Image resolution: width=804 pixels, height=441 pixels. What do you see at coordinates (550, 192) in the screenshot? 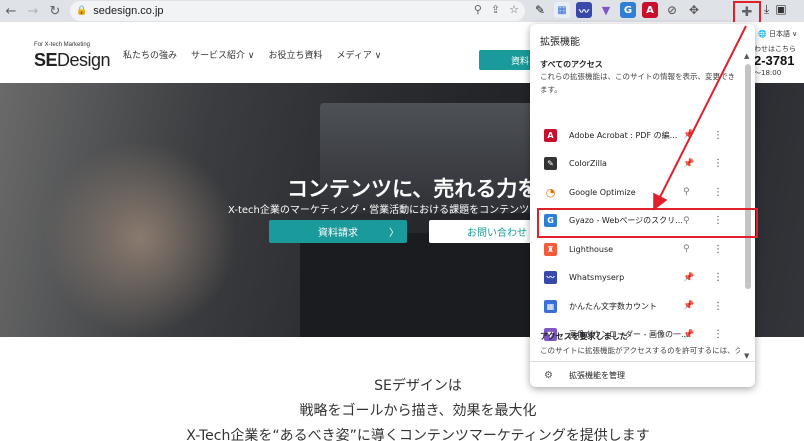
I see `extension-icon: ◔` at bounding box center [550, 192].